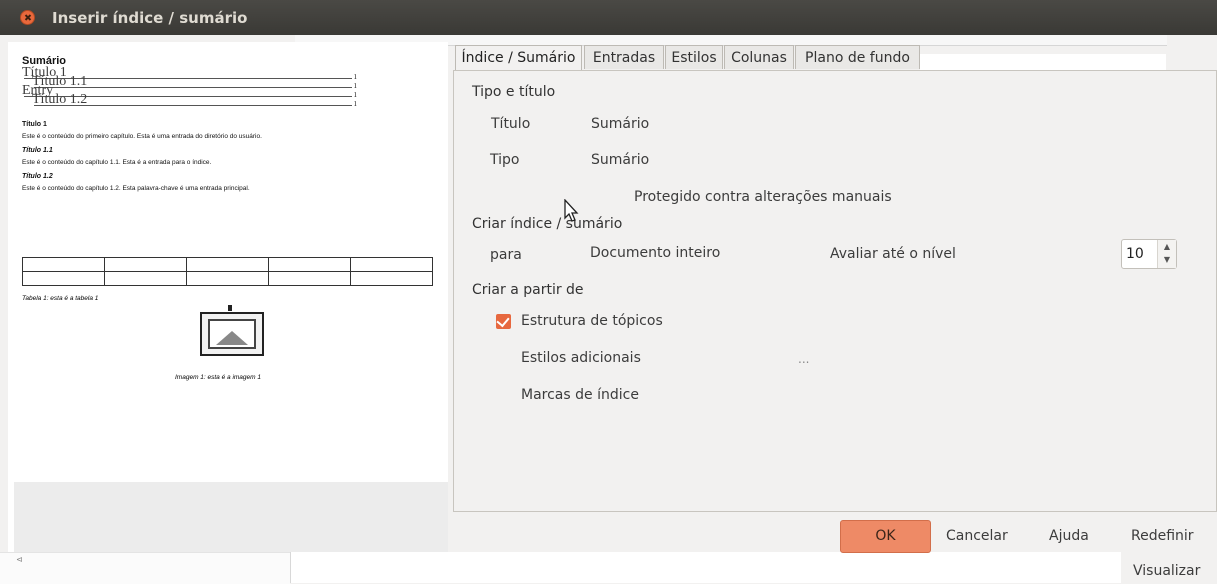  I want to click on scope-select: Documento inteiro, so click(655, 253).